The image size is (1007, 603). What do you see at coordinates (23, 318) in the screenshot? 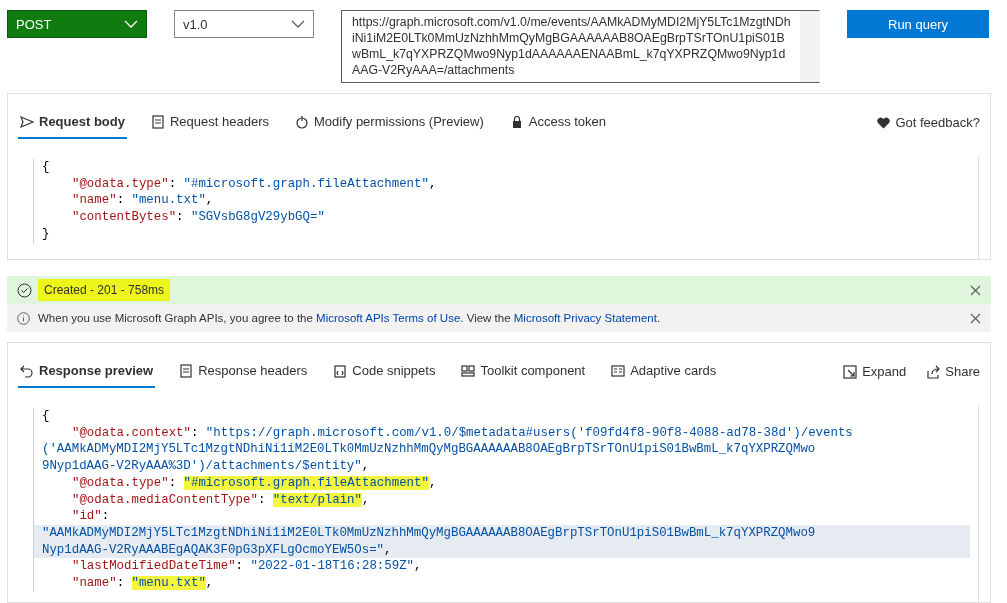
I see `info-icon` at bounding box center [23, 318].